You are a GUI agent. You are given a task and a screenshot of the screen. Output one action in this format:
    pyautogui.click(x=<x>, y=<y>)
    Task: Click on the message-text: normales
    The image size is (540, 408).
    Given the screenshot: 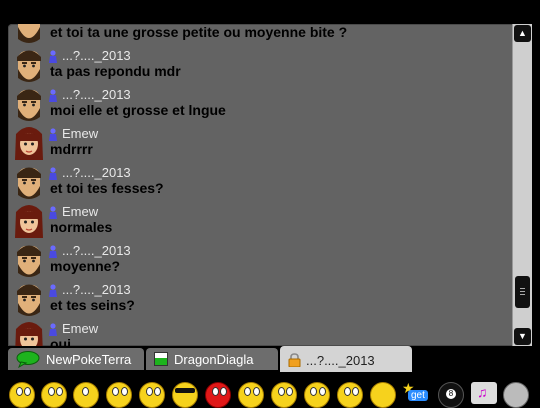 What is the action you would take?
    pyautogui.click(x=81, y=227)
    